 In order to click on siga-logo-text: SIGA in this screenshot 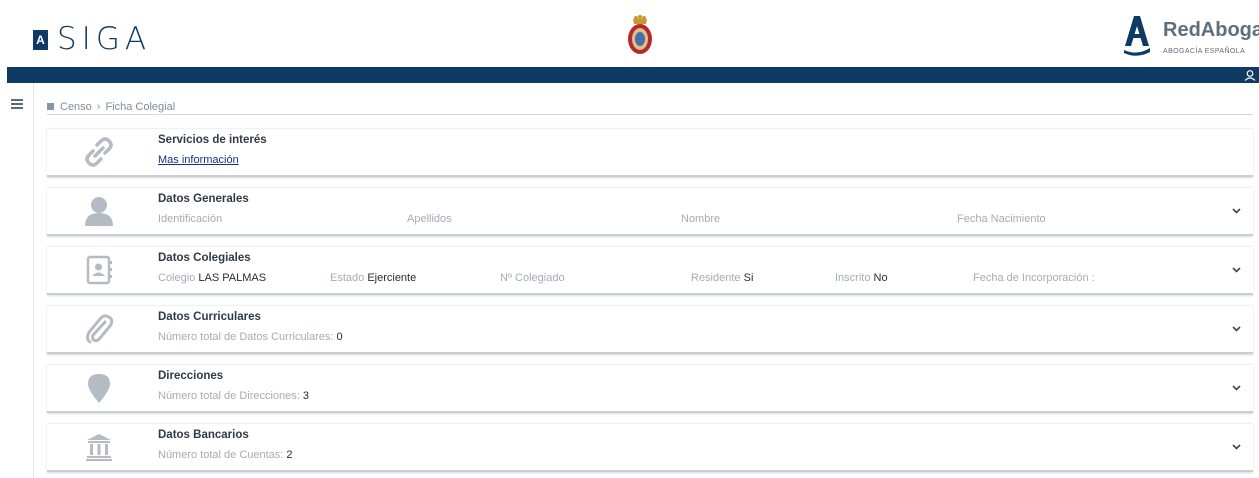, I will do `click(104, 39)`.